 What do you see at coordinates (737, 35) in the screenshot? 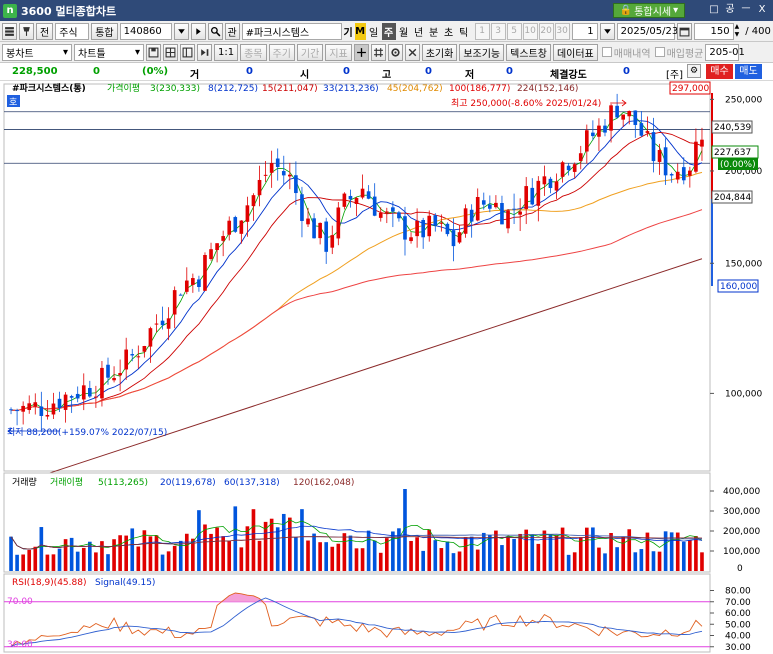
I see `spin-down-icon: ▼` at bounding box center [737, 35].